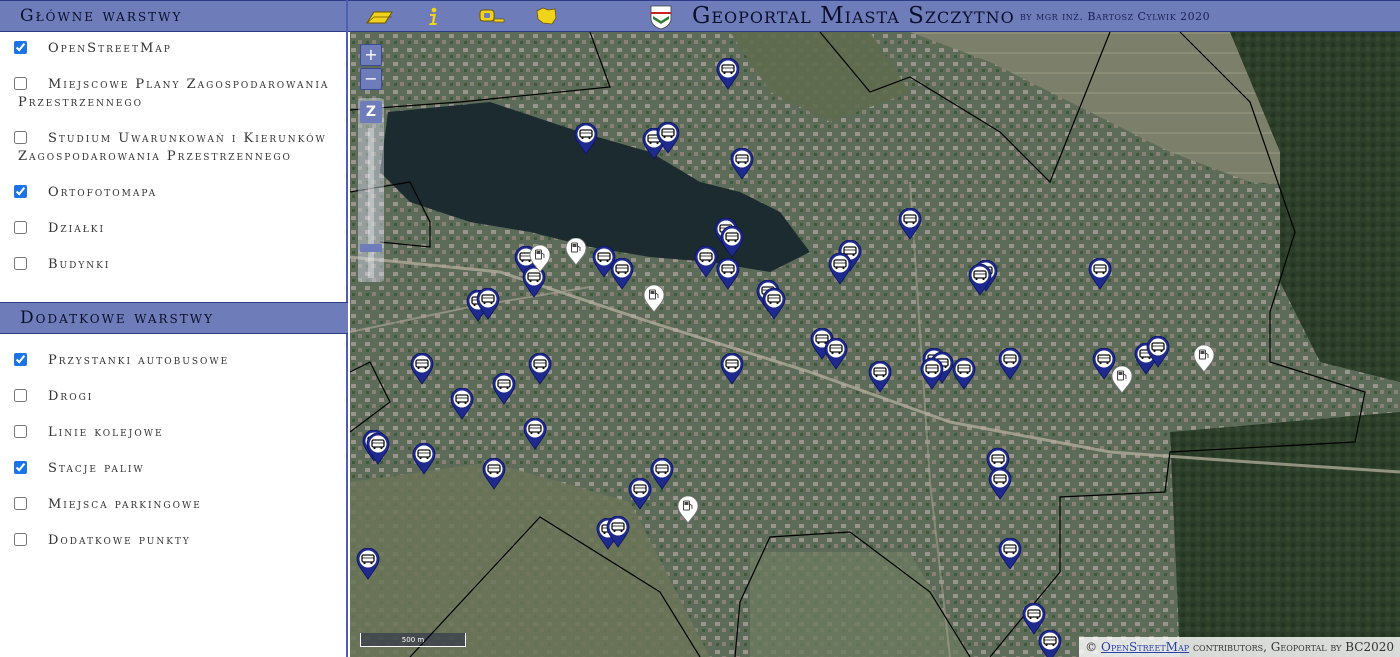  I want to click on extra-layer-item: Dodatkowe punkty, so click(173, 541).